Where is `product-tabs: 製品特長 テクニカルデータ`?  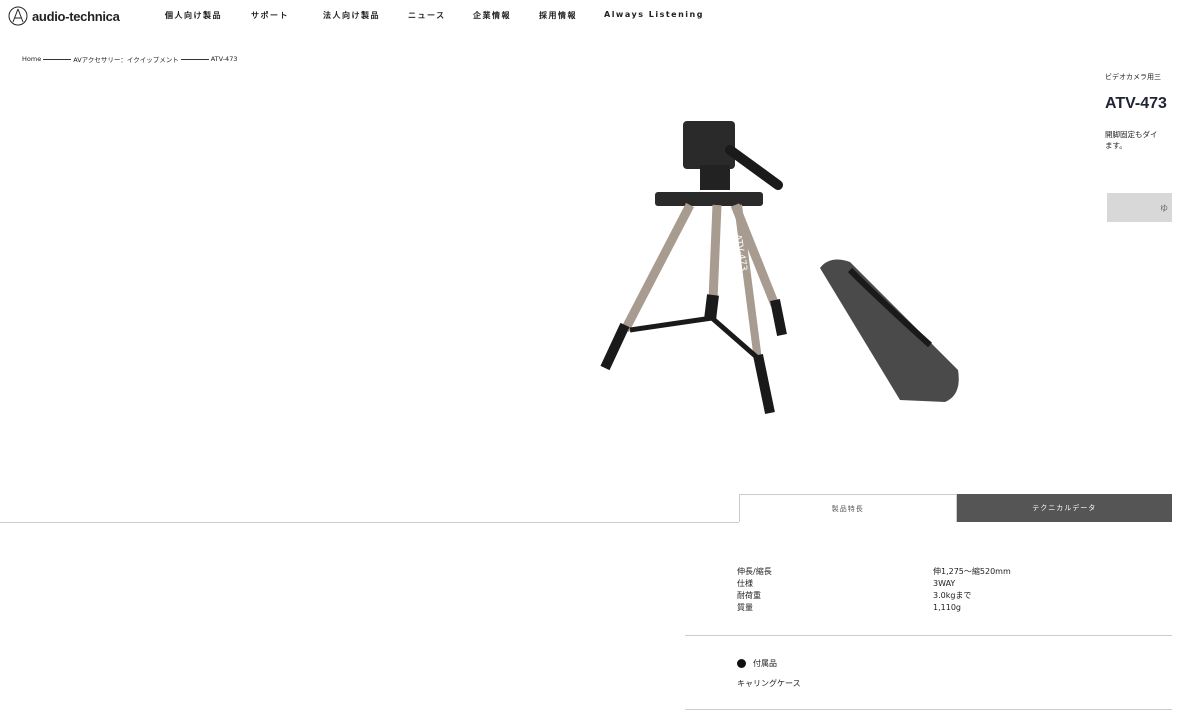
product-tabs: 製品特長 テクニカルデータ is located at coordinates (955, 508).